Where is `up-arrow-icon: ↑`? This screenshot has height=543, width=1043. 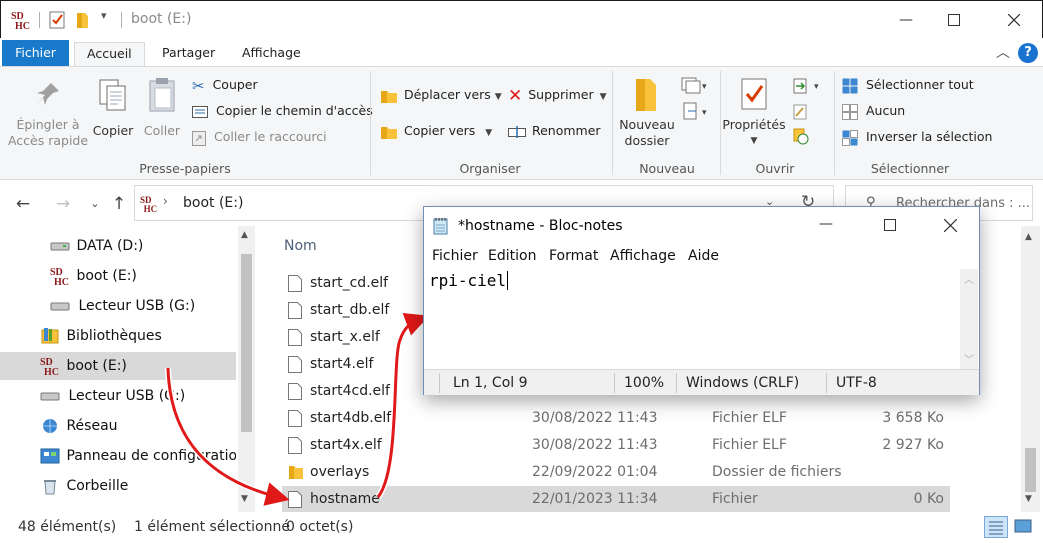 up-arrow-icon: ↑ is located at coordinates (119, 204).